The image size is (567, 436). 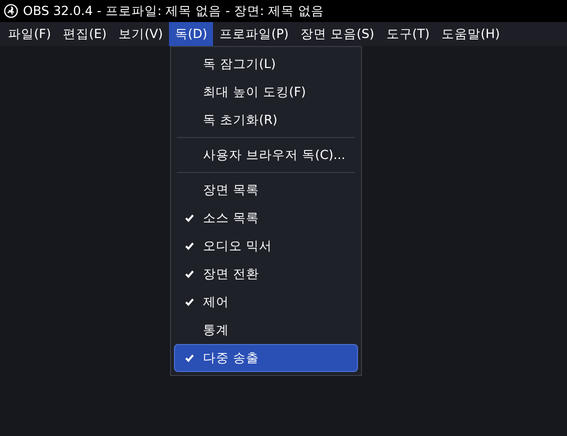 What do you see at coordinates (84, 34) in the screenshot?
I see `menu-item: 편집(E)` at bounding box center [84, 34].